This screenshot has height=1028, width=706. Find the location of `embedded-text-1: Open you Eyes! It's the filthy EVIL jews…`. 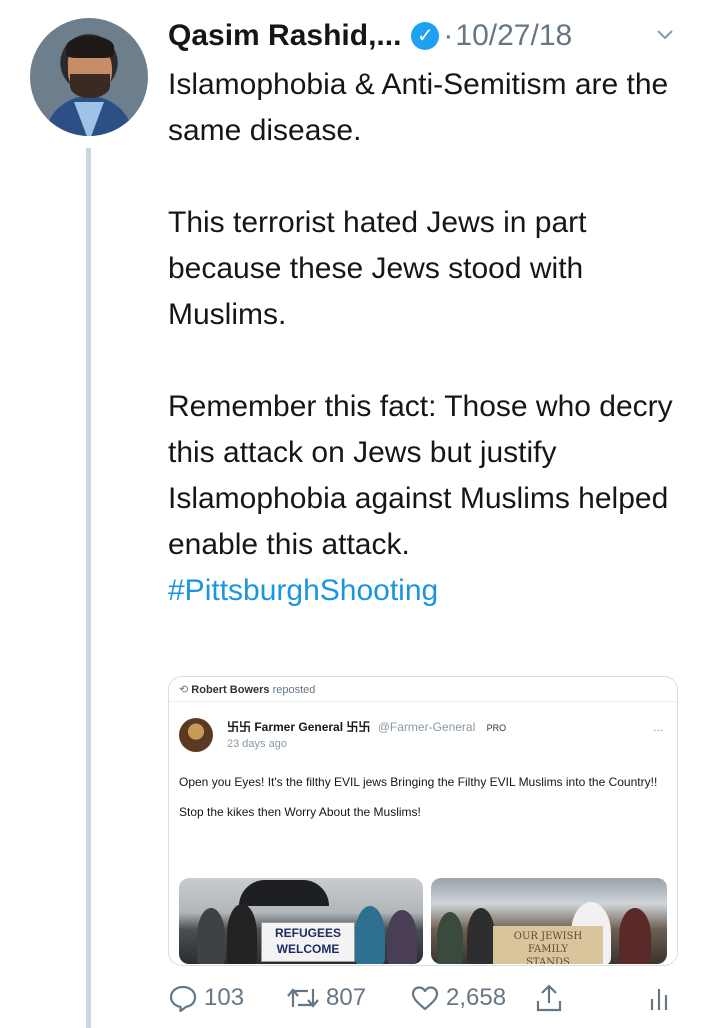

embedded-text-1: Open you Eyes! It's the filthy EVIL jews… is located at coordinates (418, 782).